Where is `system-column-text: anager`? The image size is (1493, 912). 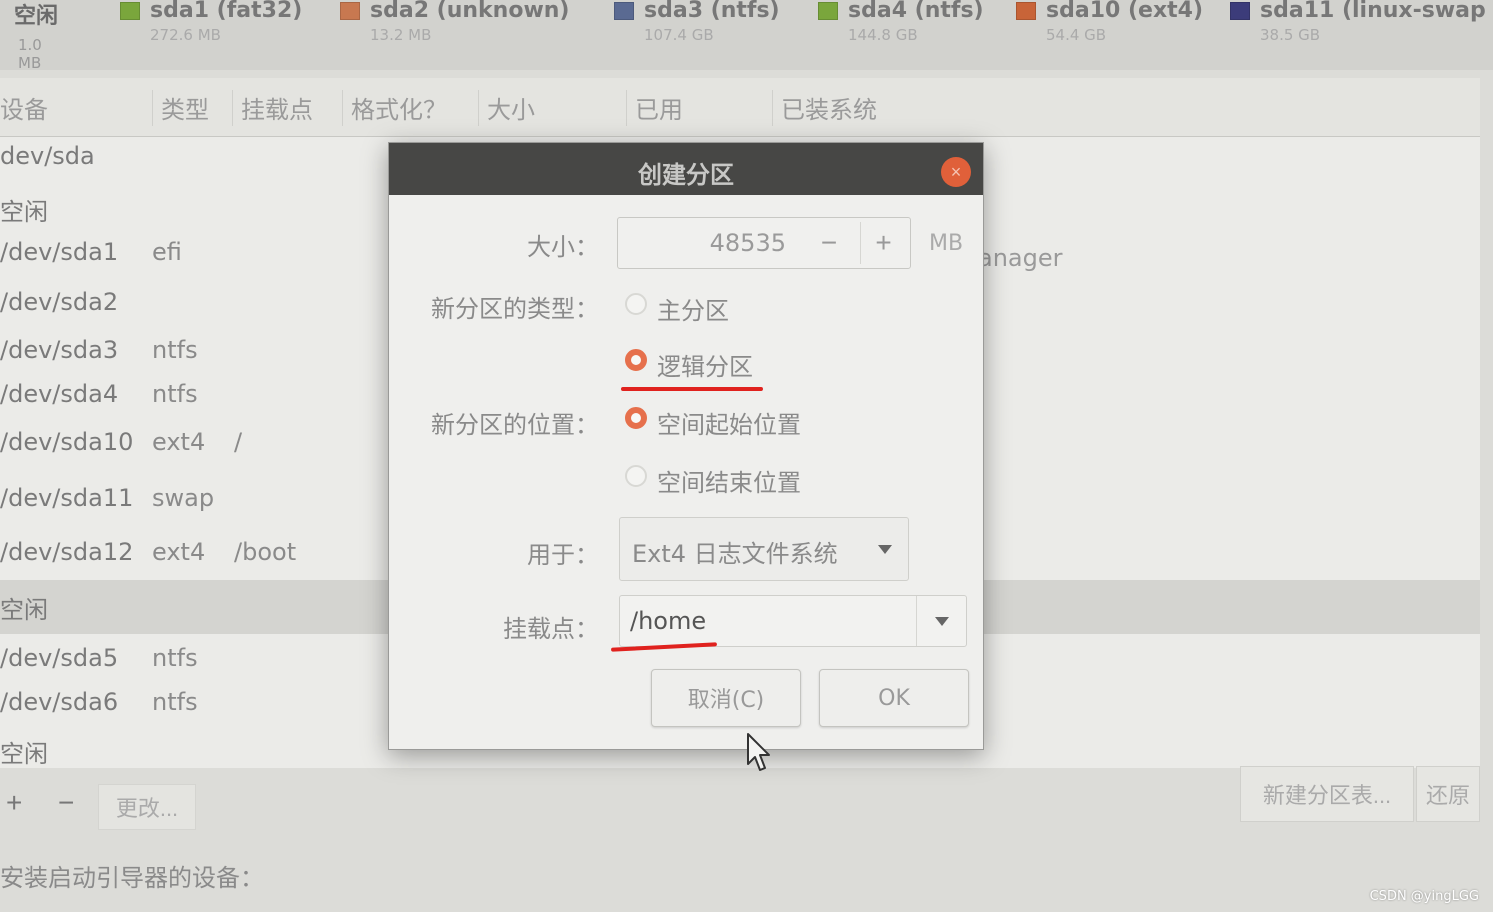
system-column-text: anager is located at coordinates (1020, 258).